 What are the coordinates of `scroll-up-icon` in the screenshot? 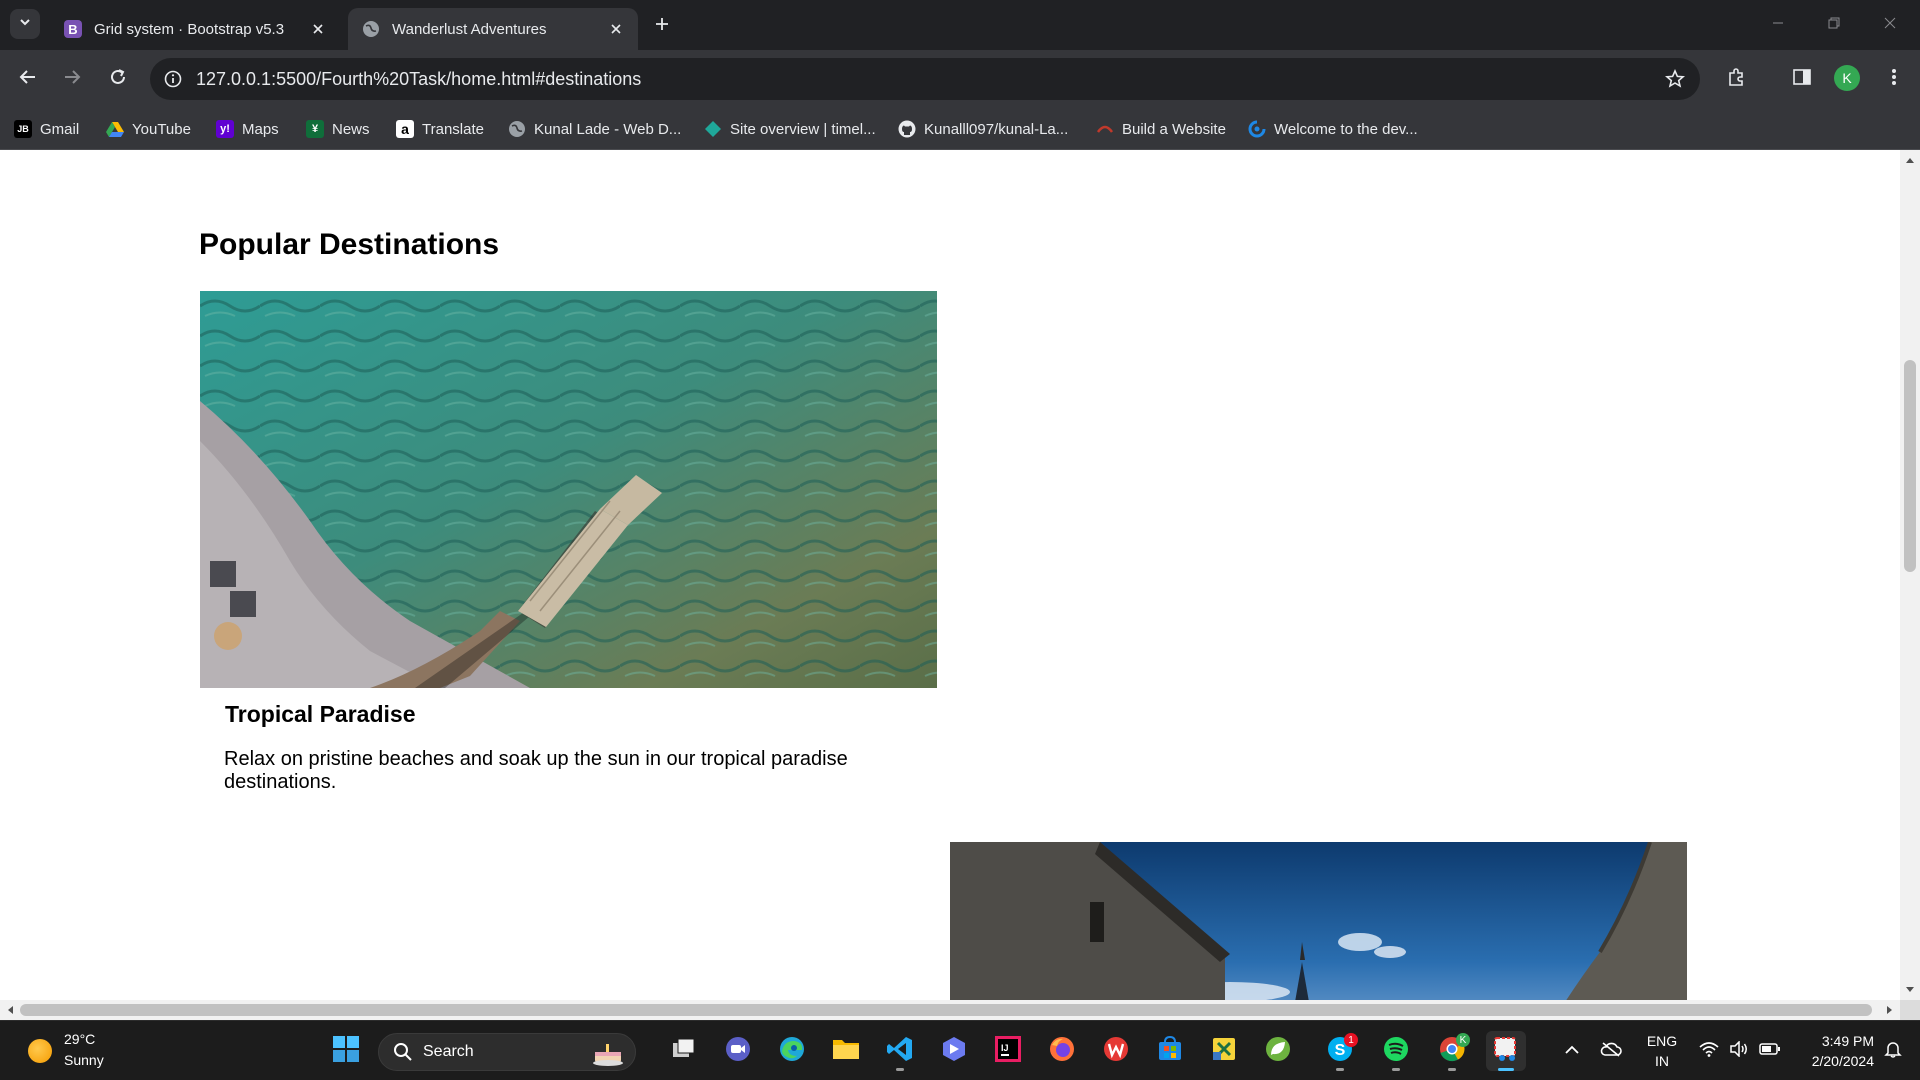 It's located at (1910, 160).